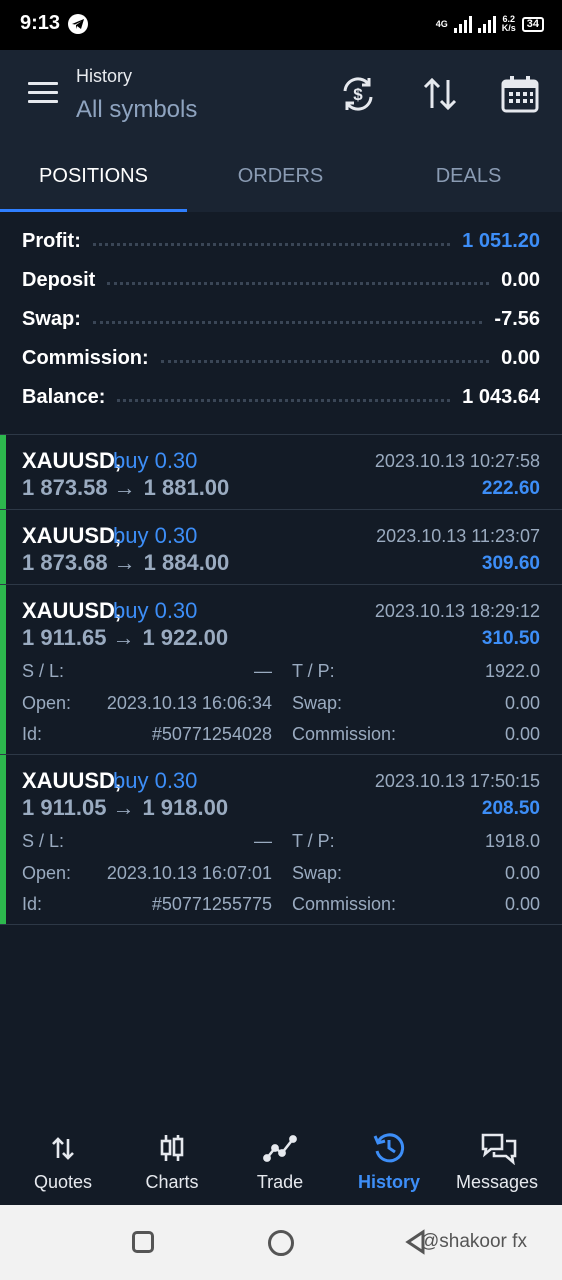 This screenshot has width=562, height=1280. Describe the element at coordinates (64, 807) in the screenshot. I see `open-price: 1 911.05` at that location.